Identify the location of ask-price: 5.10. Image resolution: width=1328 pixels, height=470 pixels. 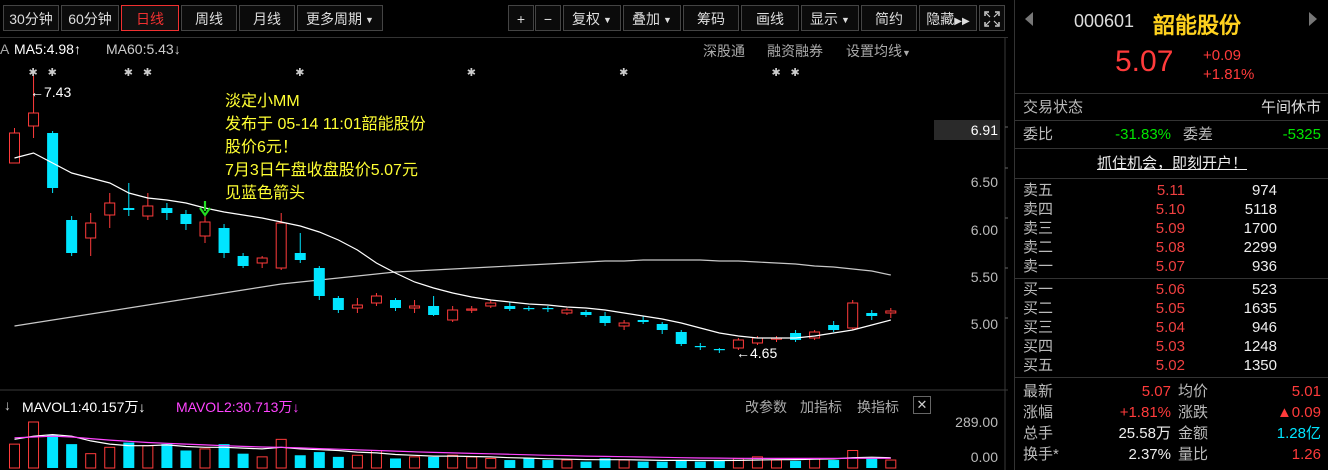
(1170, 209).